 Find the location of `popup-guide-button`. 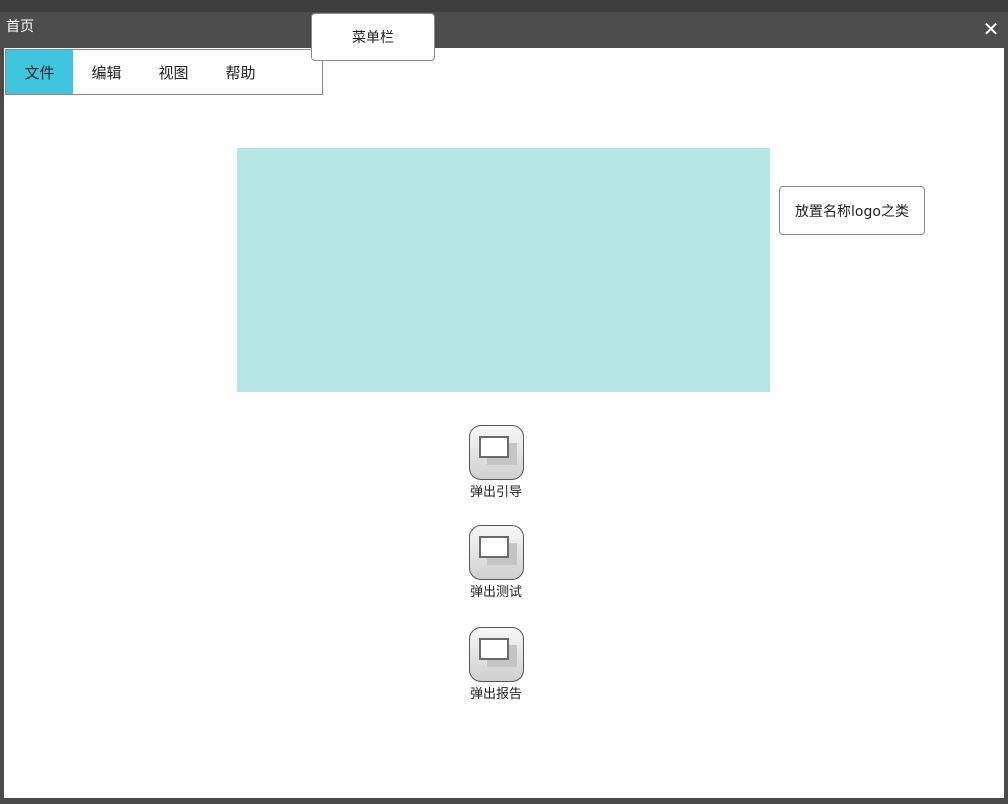

popup-guide-button is located at coordinates (496, 452).